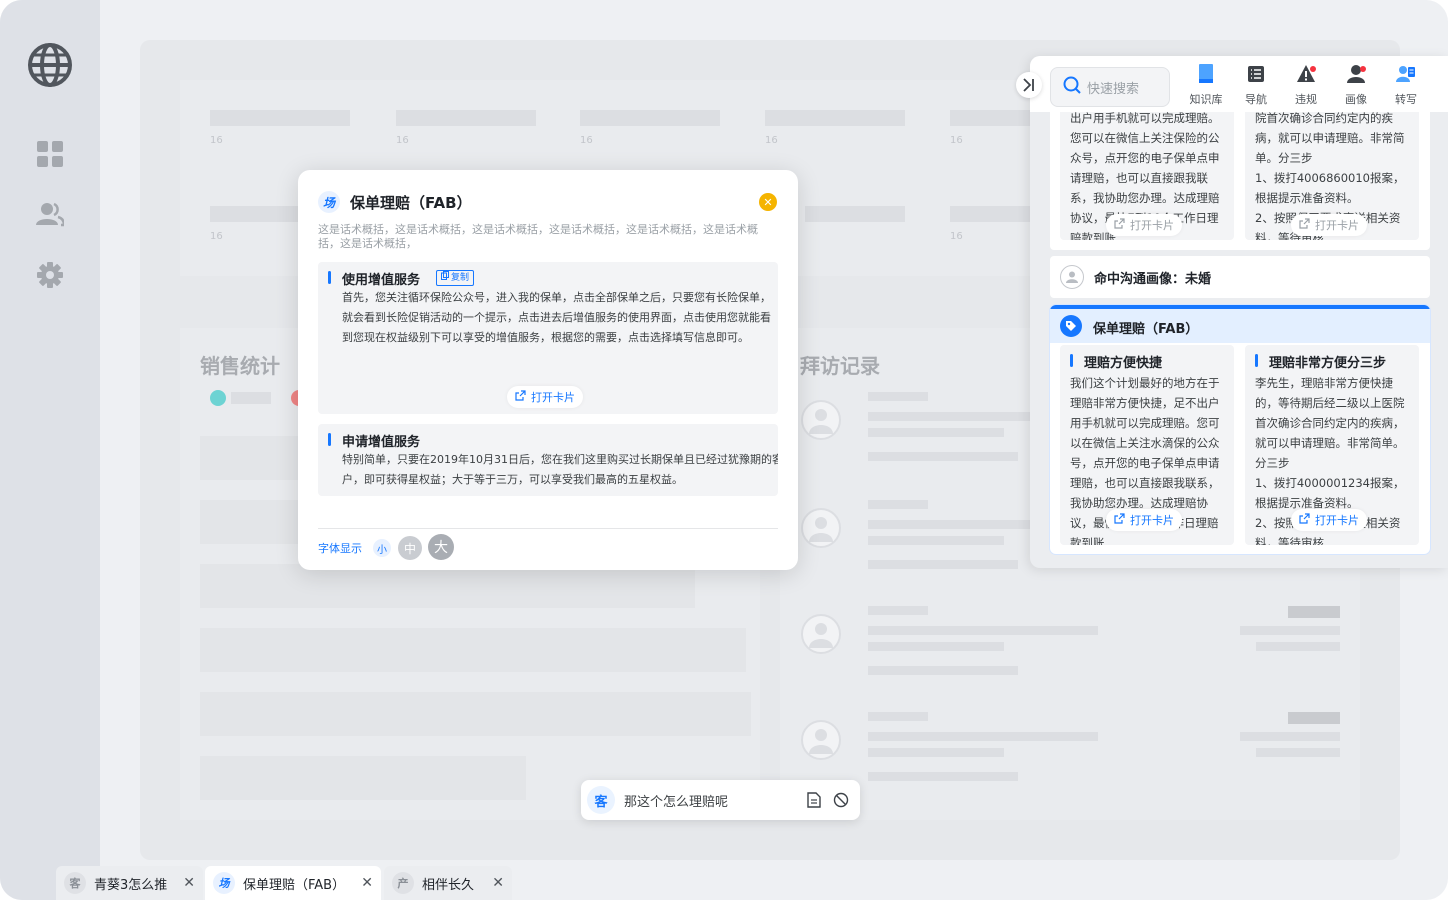 Image resolution: width=1448 pixels, height=908 pixels. Describe the element at coordinates (1071, 326) in the screenshot. I see `tag-icon` at that location.